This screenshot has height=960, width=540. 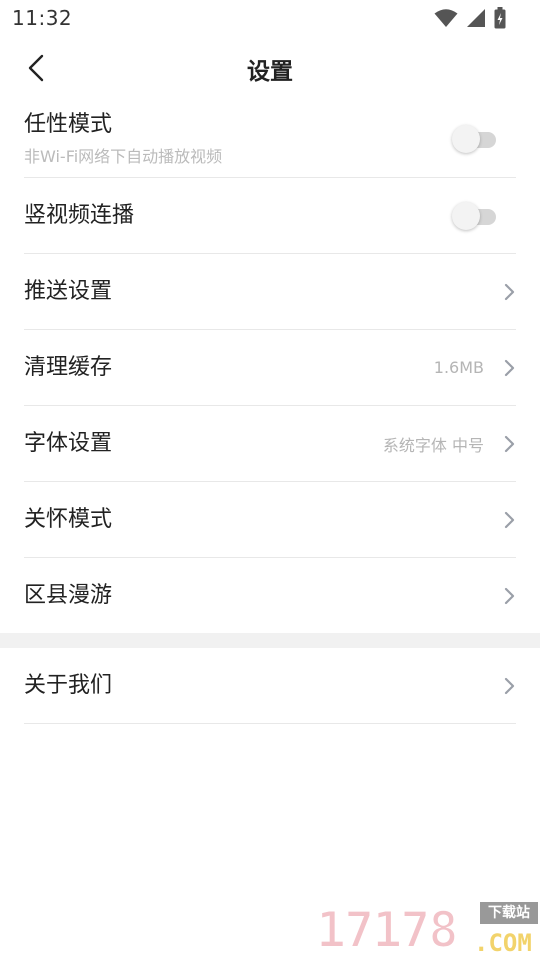 I want to click on page-title: 设置, so click(x=270, y=72).